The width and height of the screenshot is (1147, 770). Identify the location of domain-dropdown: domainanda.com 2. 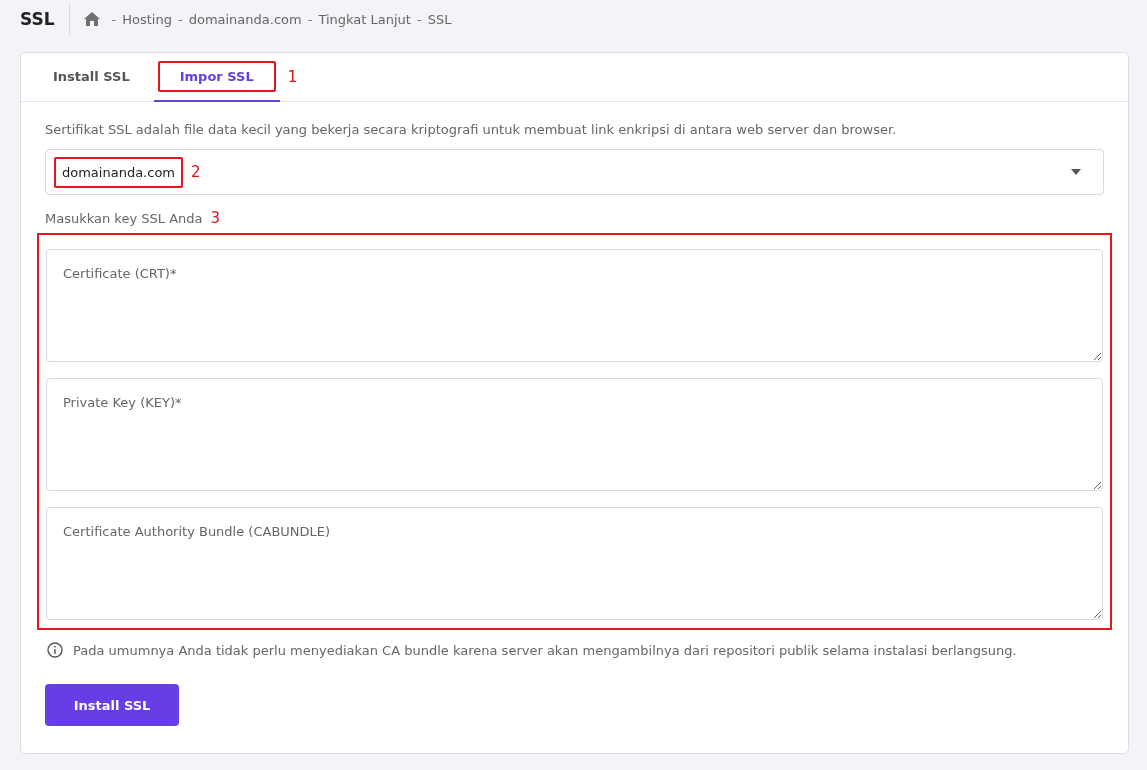
(574, 172).